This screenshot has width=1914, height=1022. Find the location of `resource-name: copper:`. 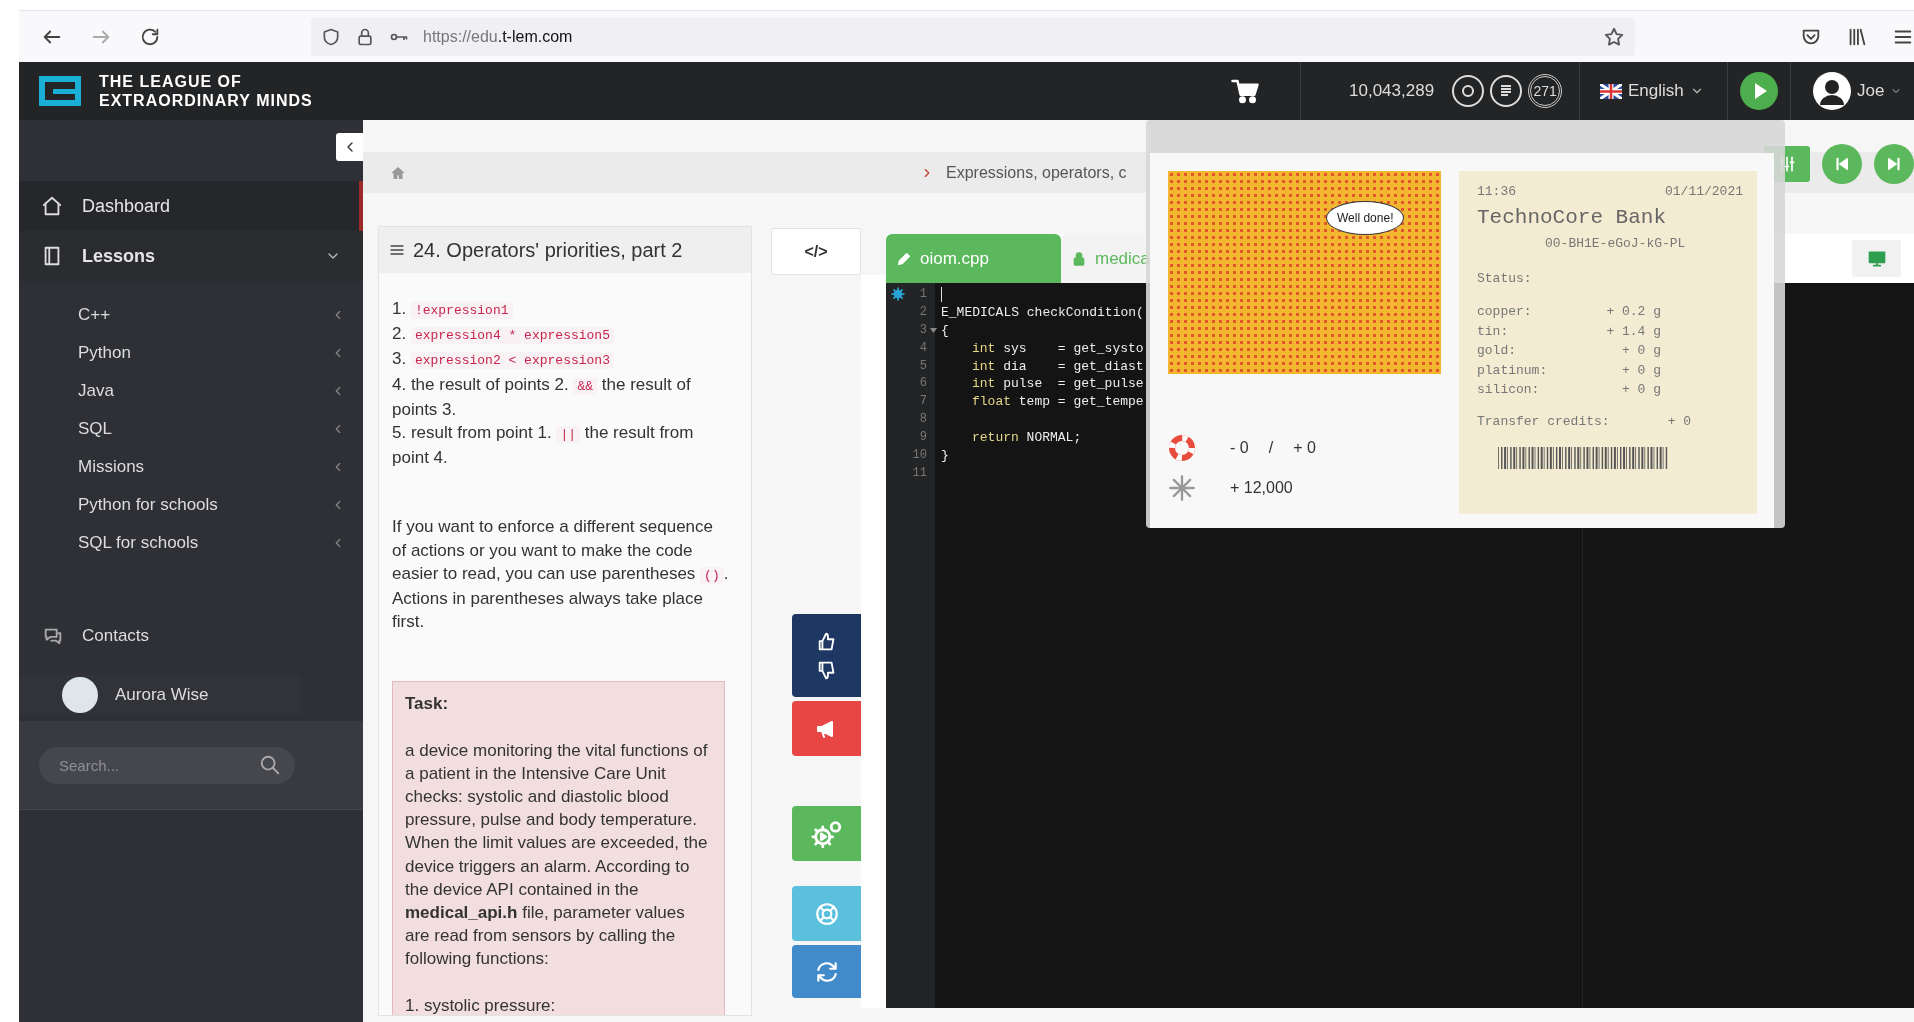

resource-name: copper: is located at coordinates (1505, 312).